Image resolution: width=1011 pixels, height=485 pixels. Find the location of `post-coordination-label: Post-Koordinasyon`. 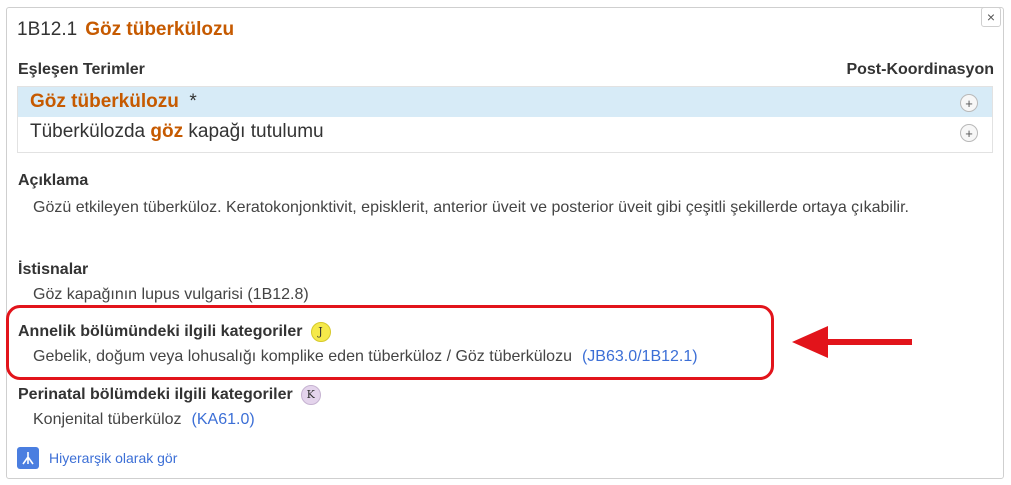

post-coordination-label: Post-Koordinasyon is located at coordinates (920, 69).